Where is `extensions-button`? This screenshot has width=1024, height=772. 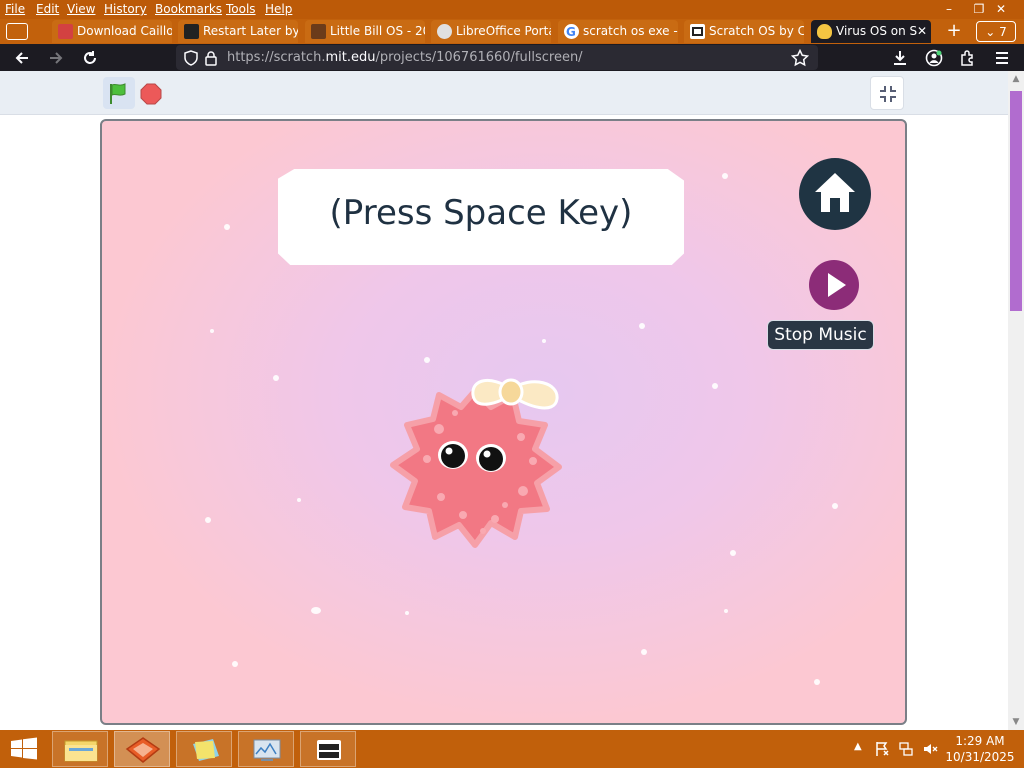
extensions-button is located at coordinates (968, 57).